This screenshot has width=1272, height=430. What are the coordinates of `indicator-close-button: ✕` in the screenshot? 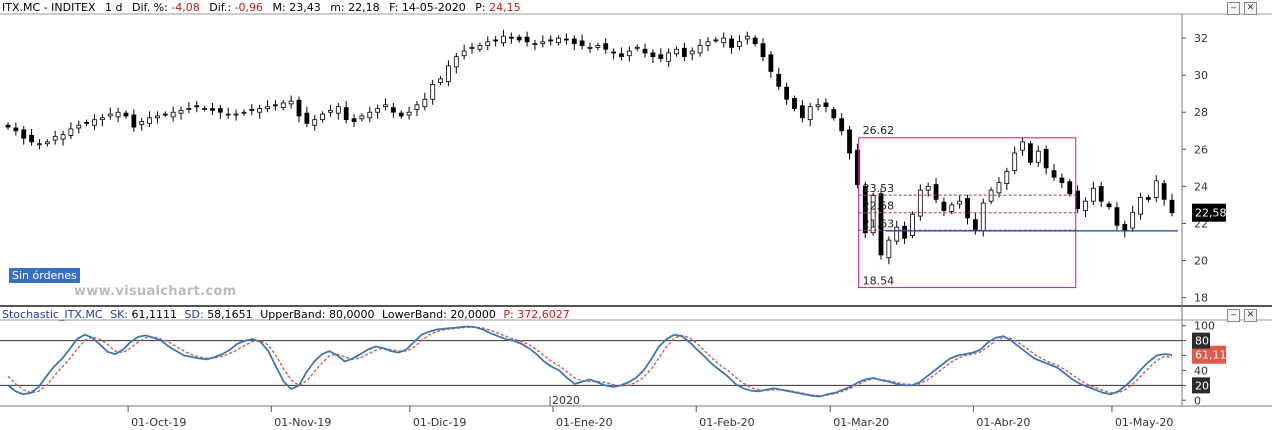 It's located at (1250, 315).